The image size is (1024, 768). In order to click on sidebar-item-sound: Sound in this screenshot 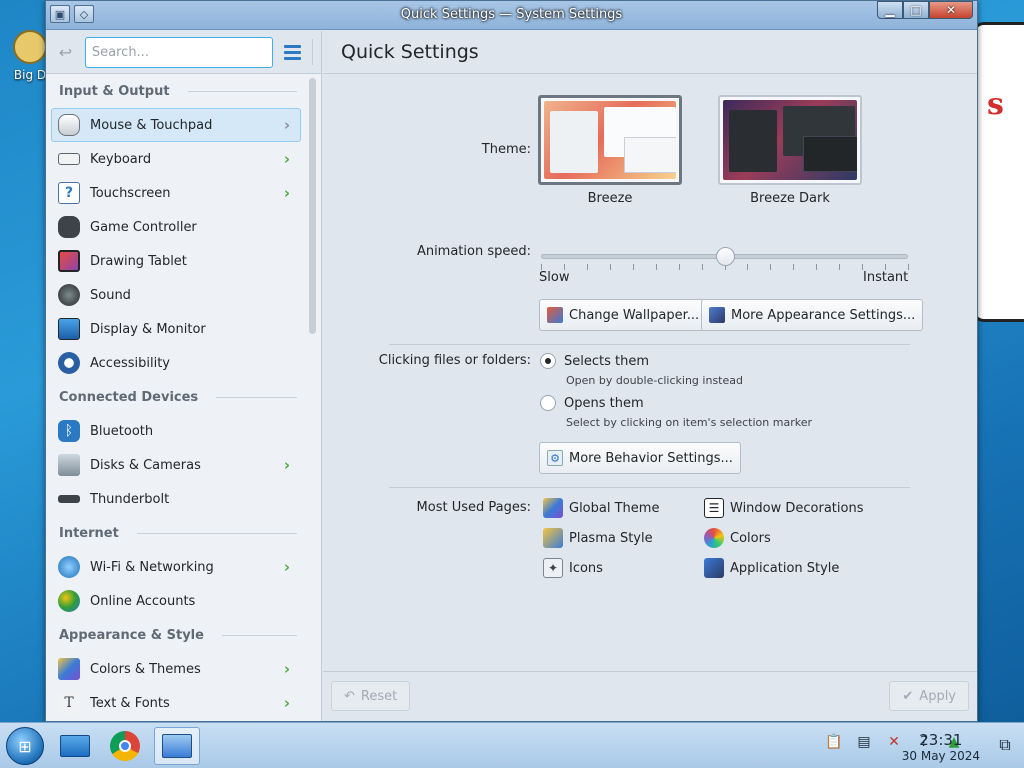, I will do `click(176, 295)`.